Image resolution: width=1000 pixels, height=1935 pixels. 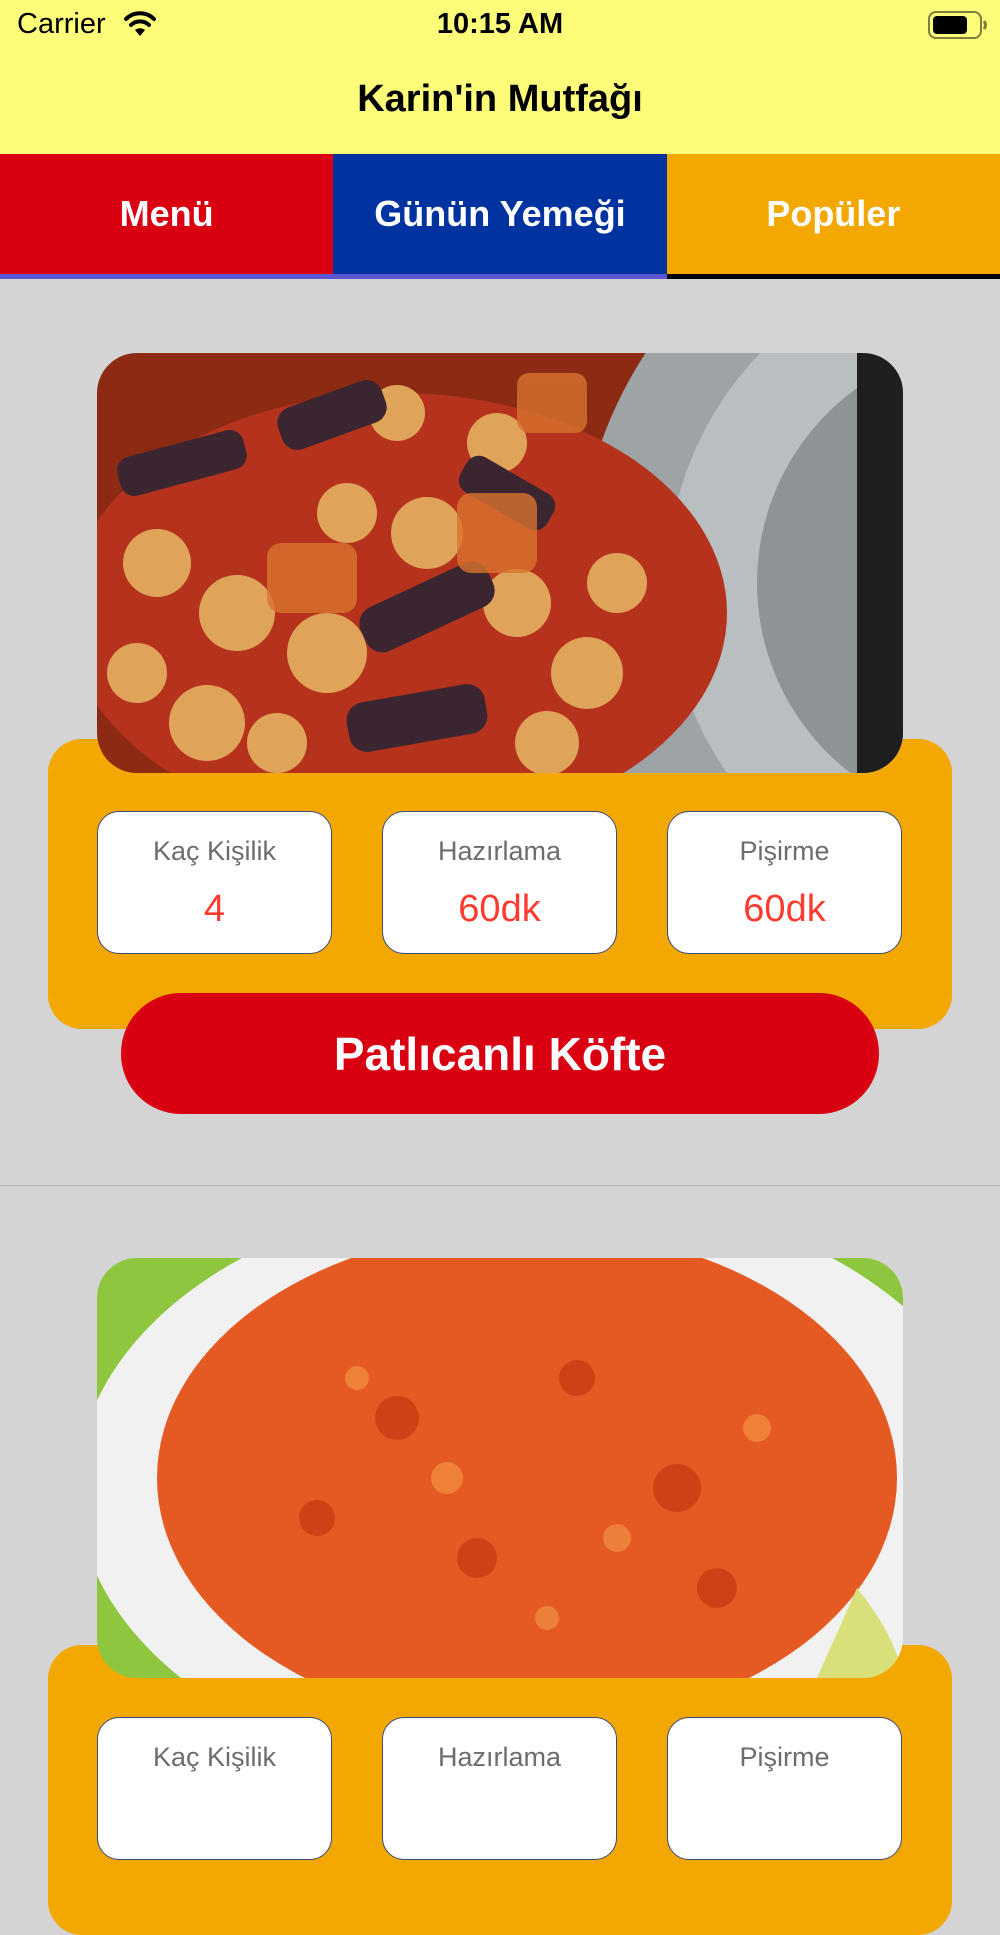 What do you see at coordinates (214, 909) in the screenshot?
I see `servings-value: 4` at bounding box center [214, 909].